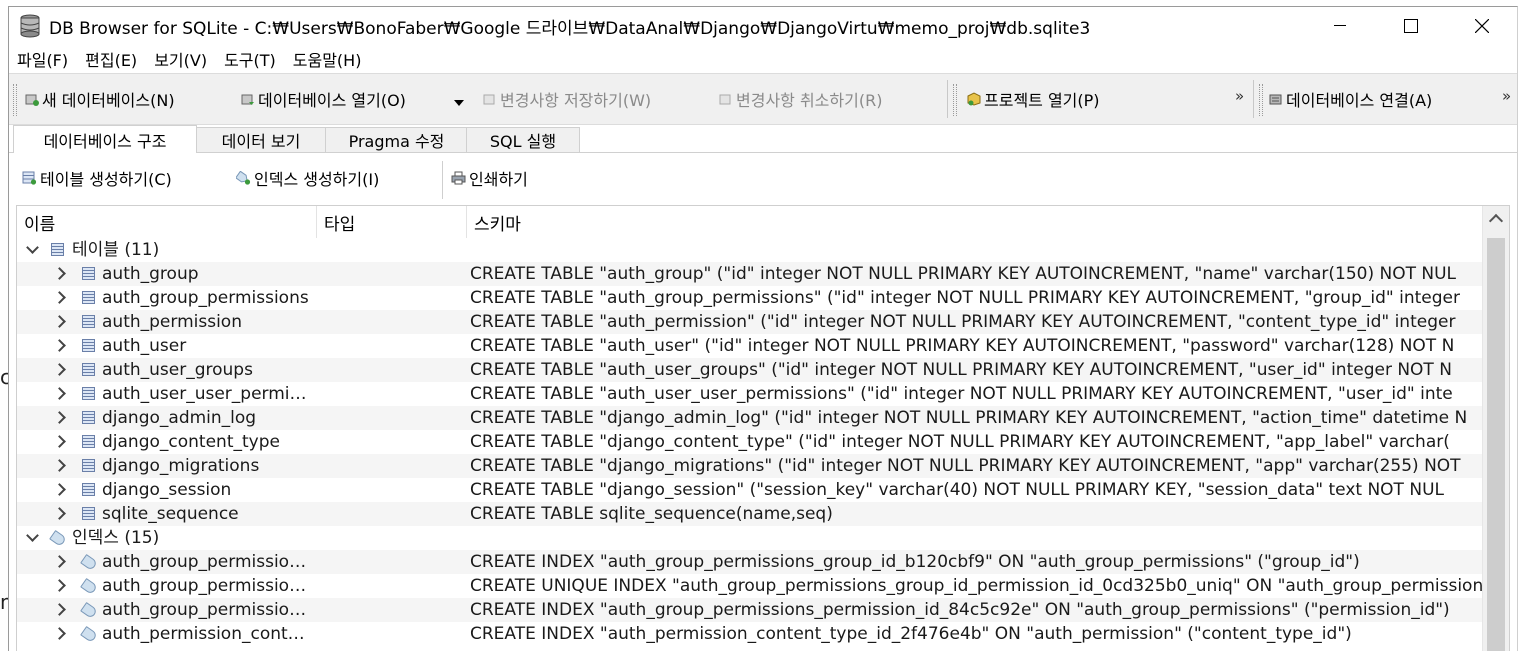  What do you see at coordinates (97, 178) in the screenshot?
I see `create-table-button: 테이블 생성하기(C)` at bounding box center [97, 178].